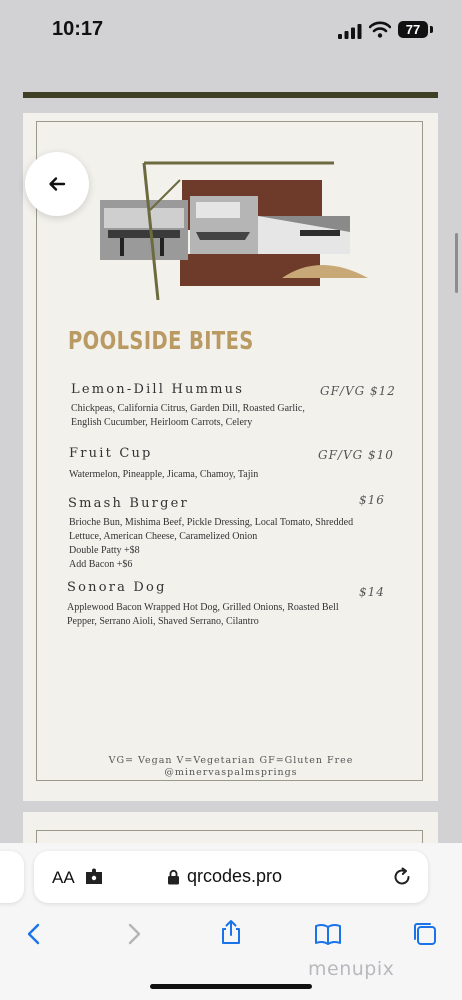  What do you see at coordinates (101, 564) in the screenshot?
I see `description-line: Add Bacon +$6` at bounding box center [101, 564].